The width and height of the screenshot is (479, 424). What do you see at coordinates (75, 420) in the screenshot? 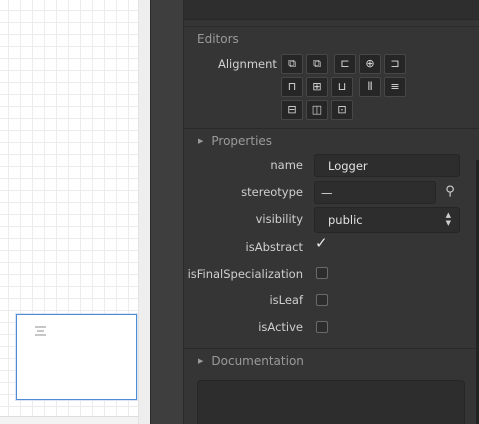
I see `canvas-horizontal-scrollbar` at bounding box center [75, 420].